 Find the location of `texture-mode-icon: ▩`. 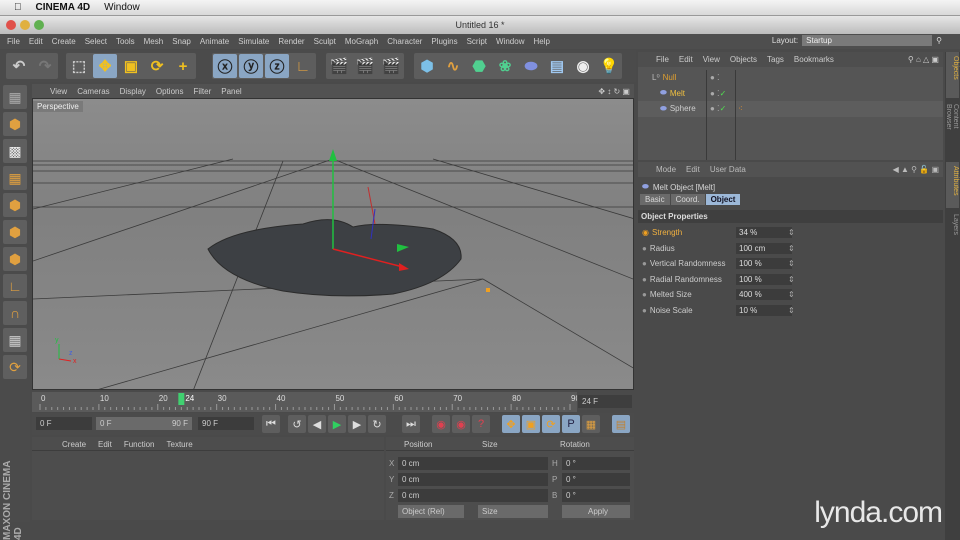

texture-mode-icon: ▩ is located at coordinates (15, 151).